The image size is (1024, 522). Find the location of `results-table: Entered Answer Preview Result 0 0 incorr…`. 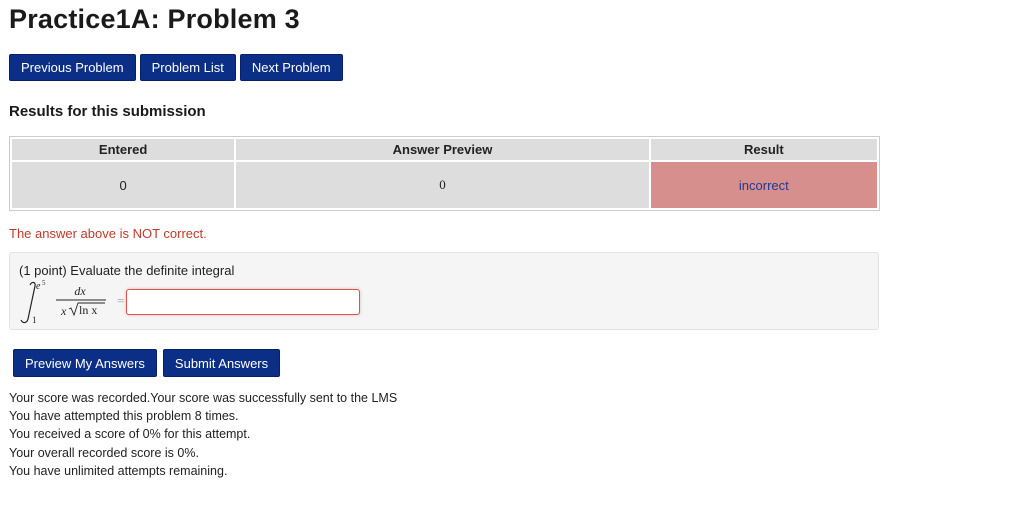

results-table: Entered Answer Preview Result 0 0 incorr… is located at coordinates (444, 173).